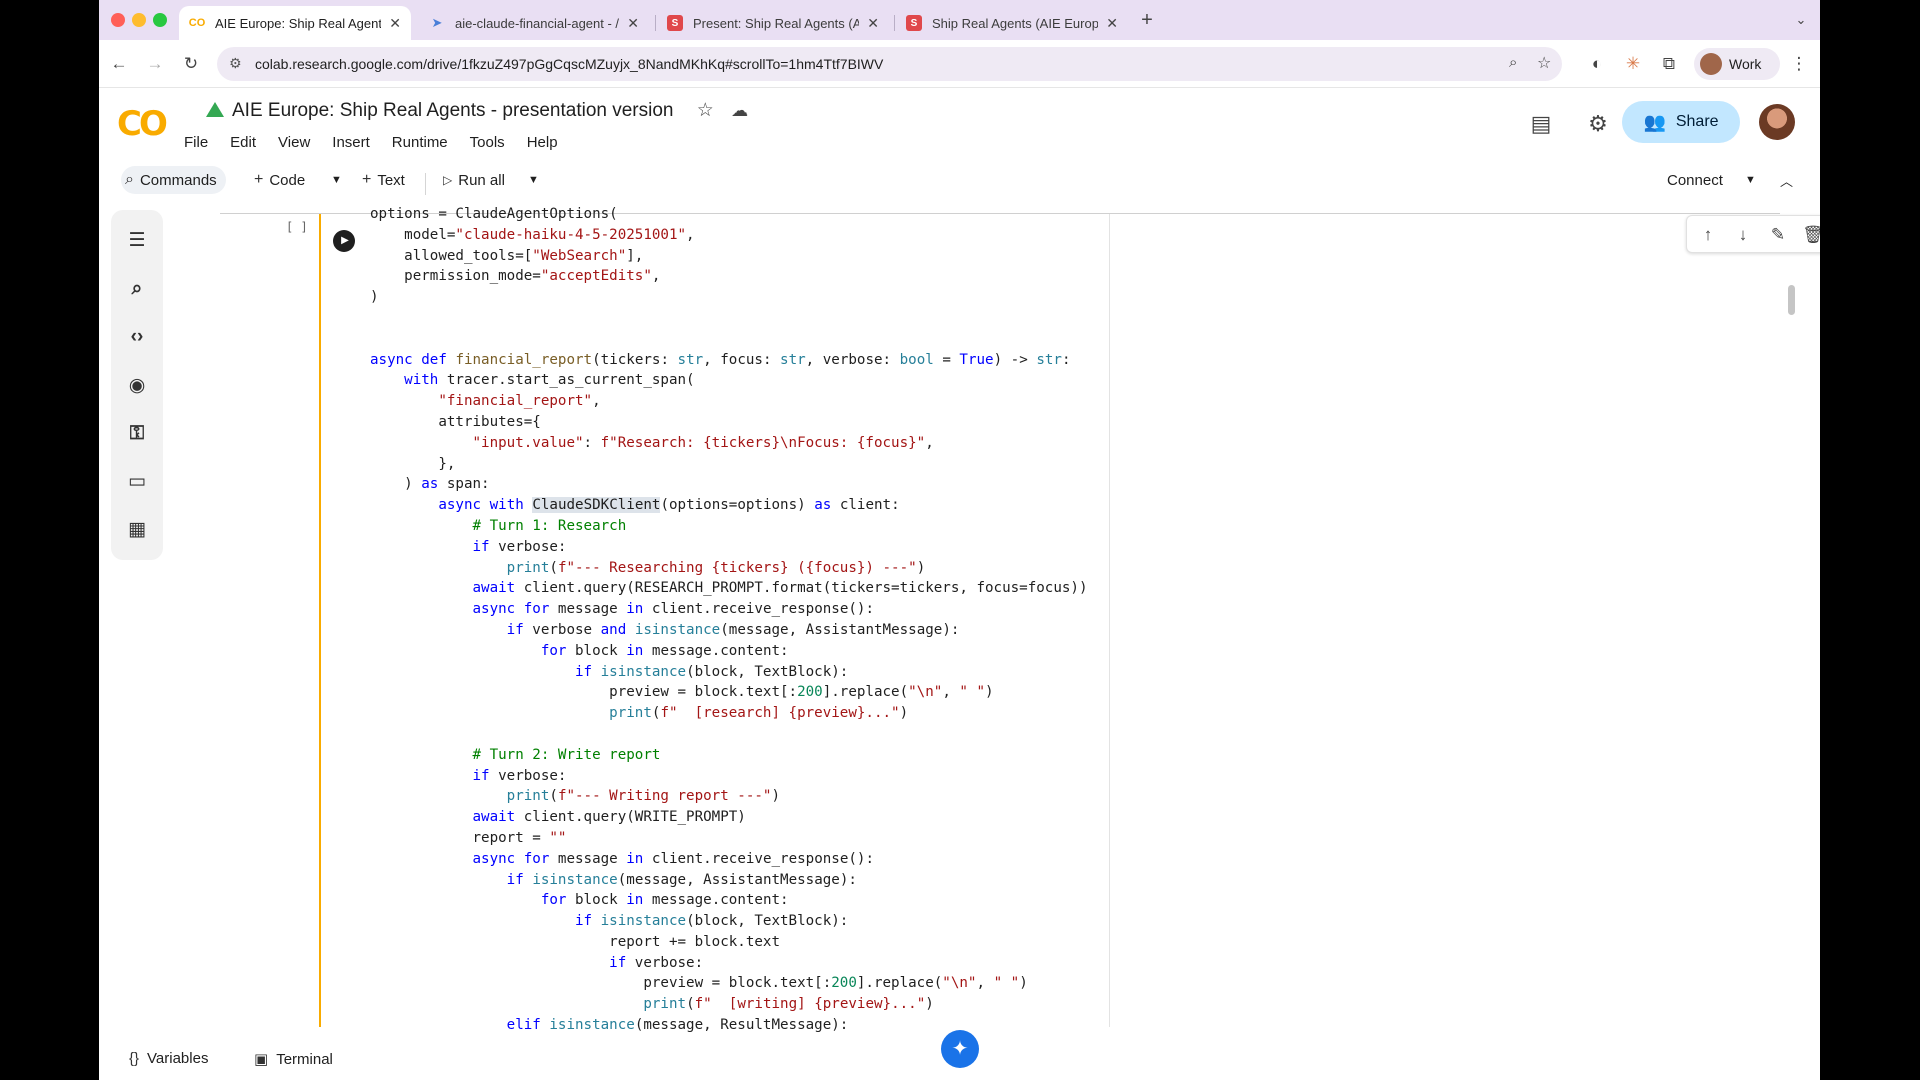 This screenshot has height=1080, width=1920. Describe the element at coordinates (420, 142) in the screenshot. I see `menu-runtime: Runtime` at that location.